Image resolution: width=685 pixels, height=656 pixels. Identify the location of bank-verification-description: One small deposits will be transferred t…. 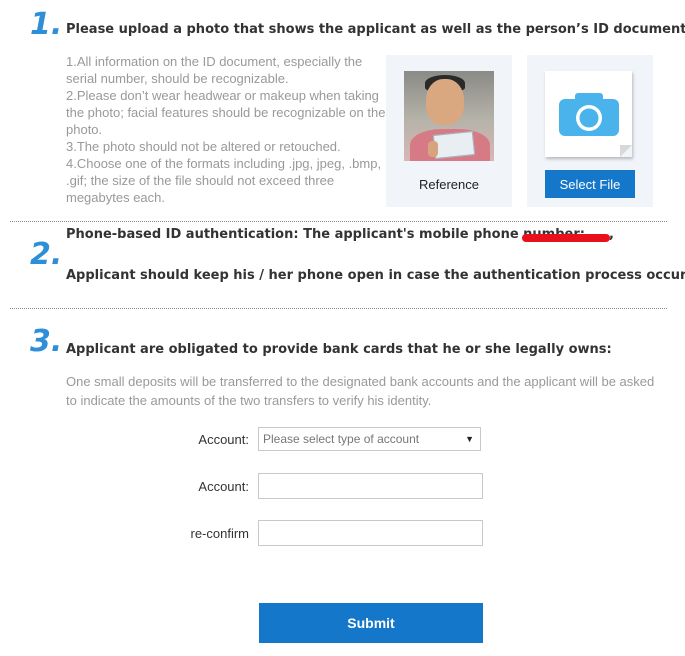
(360, 391).